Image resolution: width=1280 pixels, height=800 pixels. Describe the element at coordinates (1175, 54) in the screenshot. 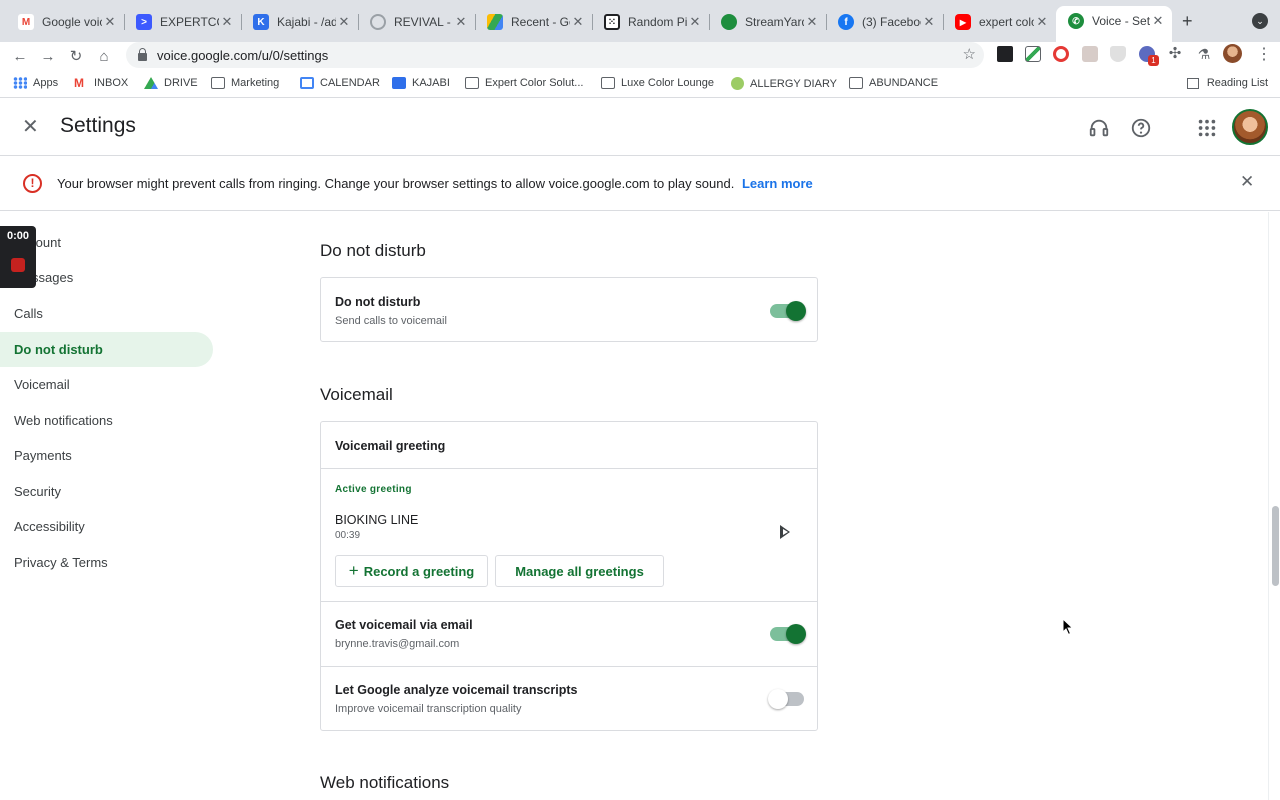

I see `puzzle-icon: ✣` at that location.